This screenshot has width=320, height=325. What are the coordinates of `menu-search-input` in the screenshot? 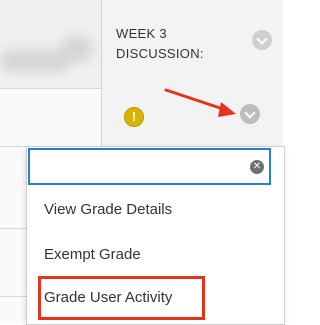 It's located at (149, 166).